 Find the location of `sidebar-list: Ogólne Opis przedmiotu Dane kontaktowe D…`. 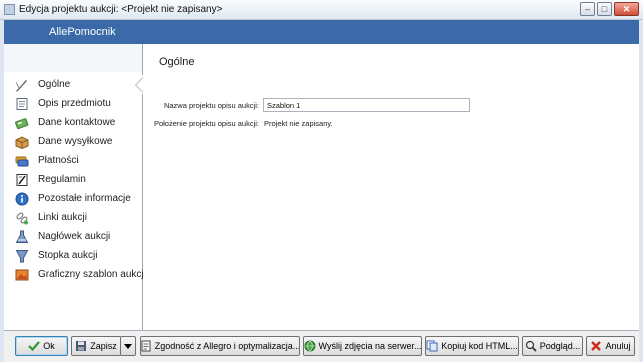

sidebar-list: Ogólne Opis przedmiotu Dane kontaktowe D… is located at coordinates (75, 179).